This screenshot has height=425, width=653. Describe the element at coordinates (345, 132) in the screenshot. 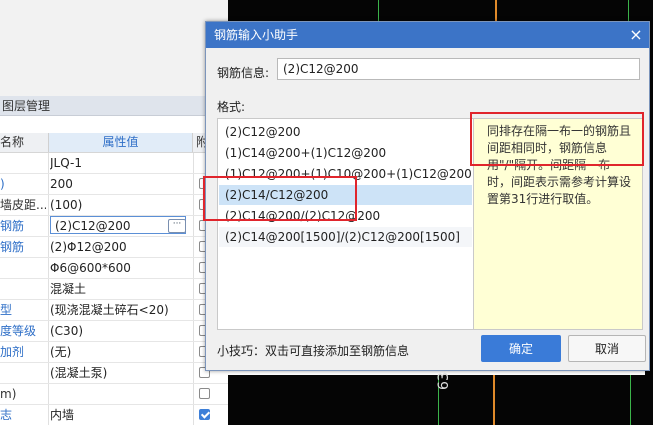

I see `format-item: (2)C12@200` at that location.